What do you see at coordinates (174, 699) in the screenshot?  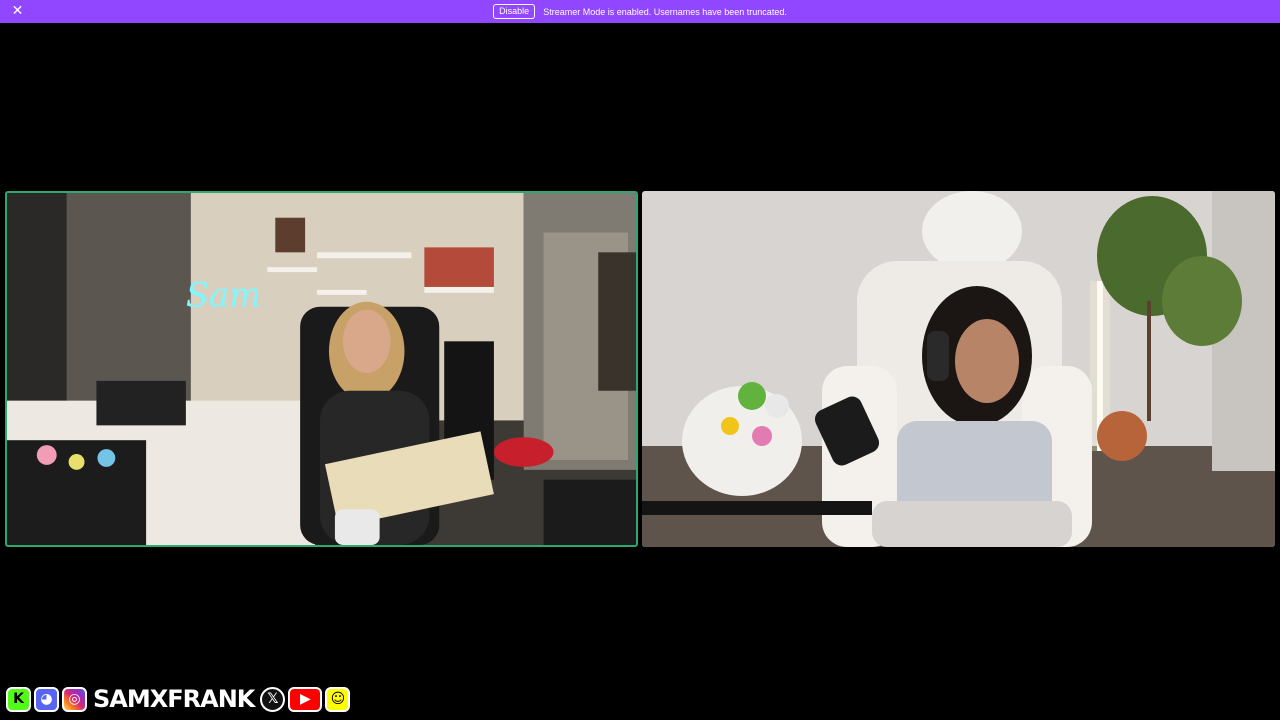 I see `channel-handle: SAMXFRANK` at bounding box center [174, 699].